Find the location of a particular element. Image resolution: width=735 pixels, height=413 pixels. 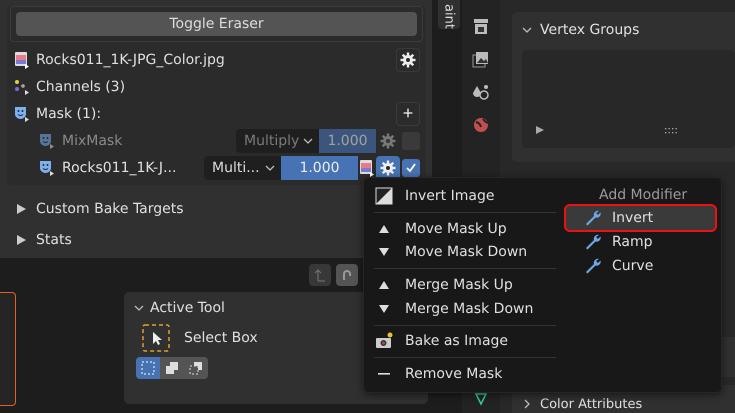

panel-title: Vertex Groups is located at coordinates (590, 30).